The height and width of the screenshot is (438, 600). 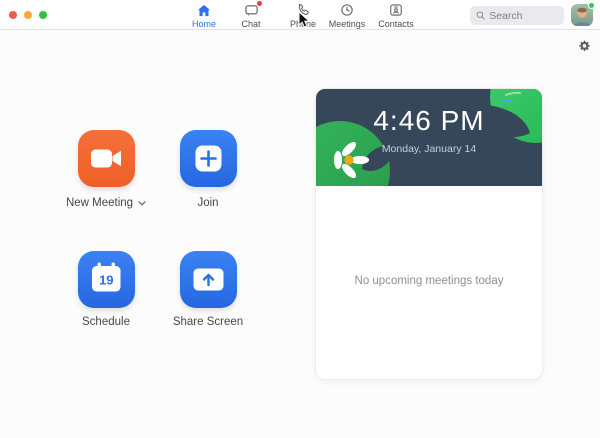 I want to click on calendar-day-number: 19, so click(x=106, y=280).